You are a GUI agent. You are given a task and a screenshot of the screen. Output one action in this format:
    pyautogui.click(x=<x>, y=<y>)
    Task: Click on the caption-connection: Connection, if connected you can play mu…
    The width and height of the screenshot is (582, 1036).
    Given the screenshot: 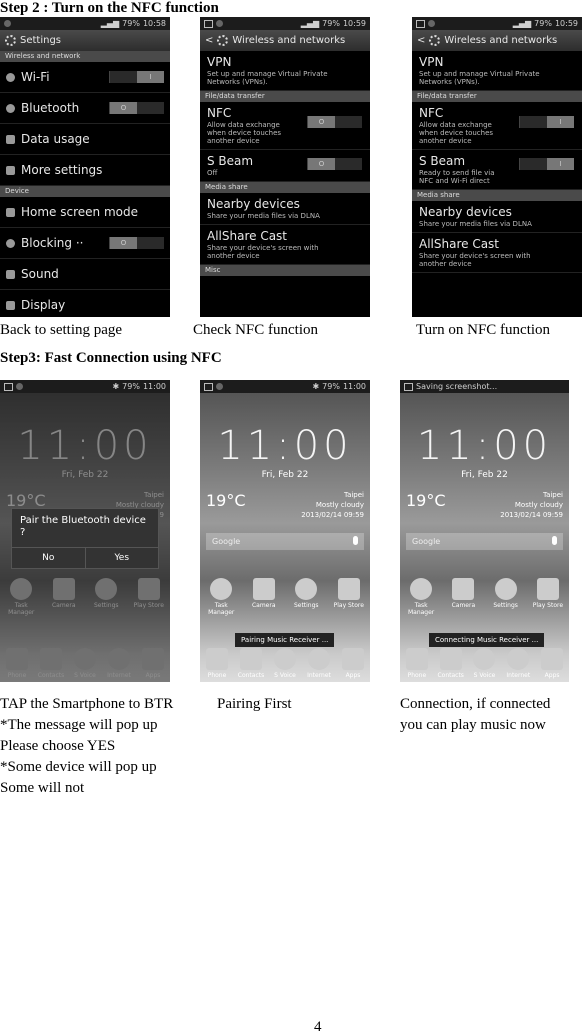 What is the action you would take?
    pyautogui.click(x=475, y=715)
    